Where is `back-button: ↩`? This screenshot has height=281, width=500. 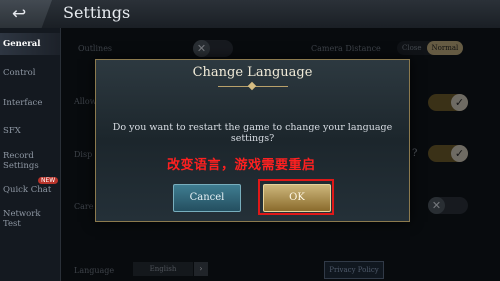 back-button: ↩ is located at coordinates (26, 14).